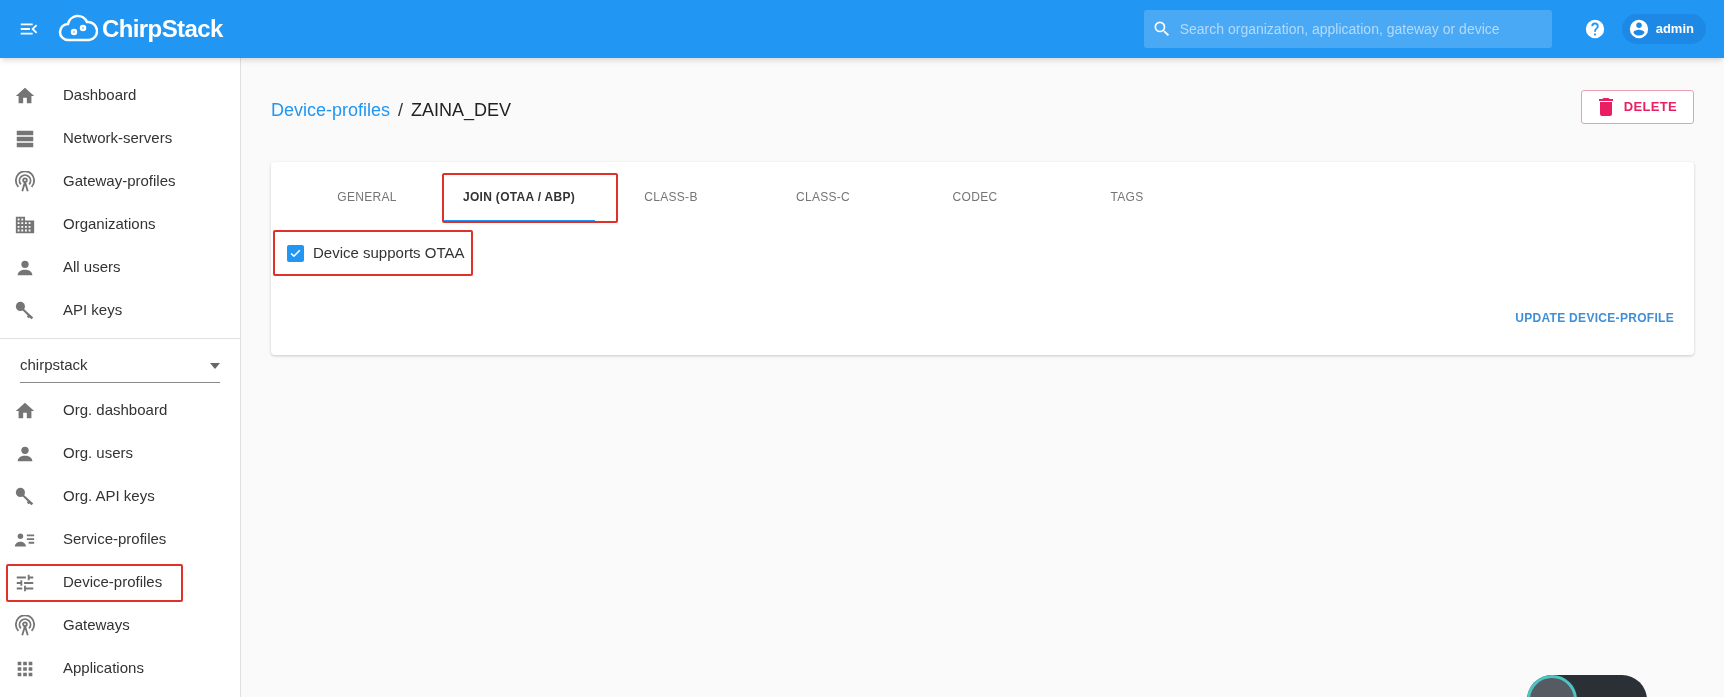 The height and width of the screenshot is (697, 1724). Describe the element at coordinates (823, 198) in the screenshot. I see `tab: CLASS-C` at that location.